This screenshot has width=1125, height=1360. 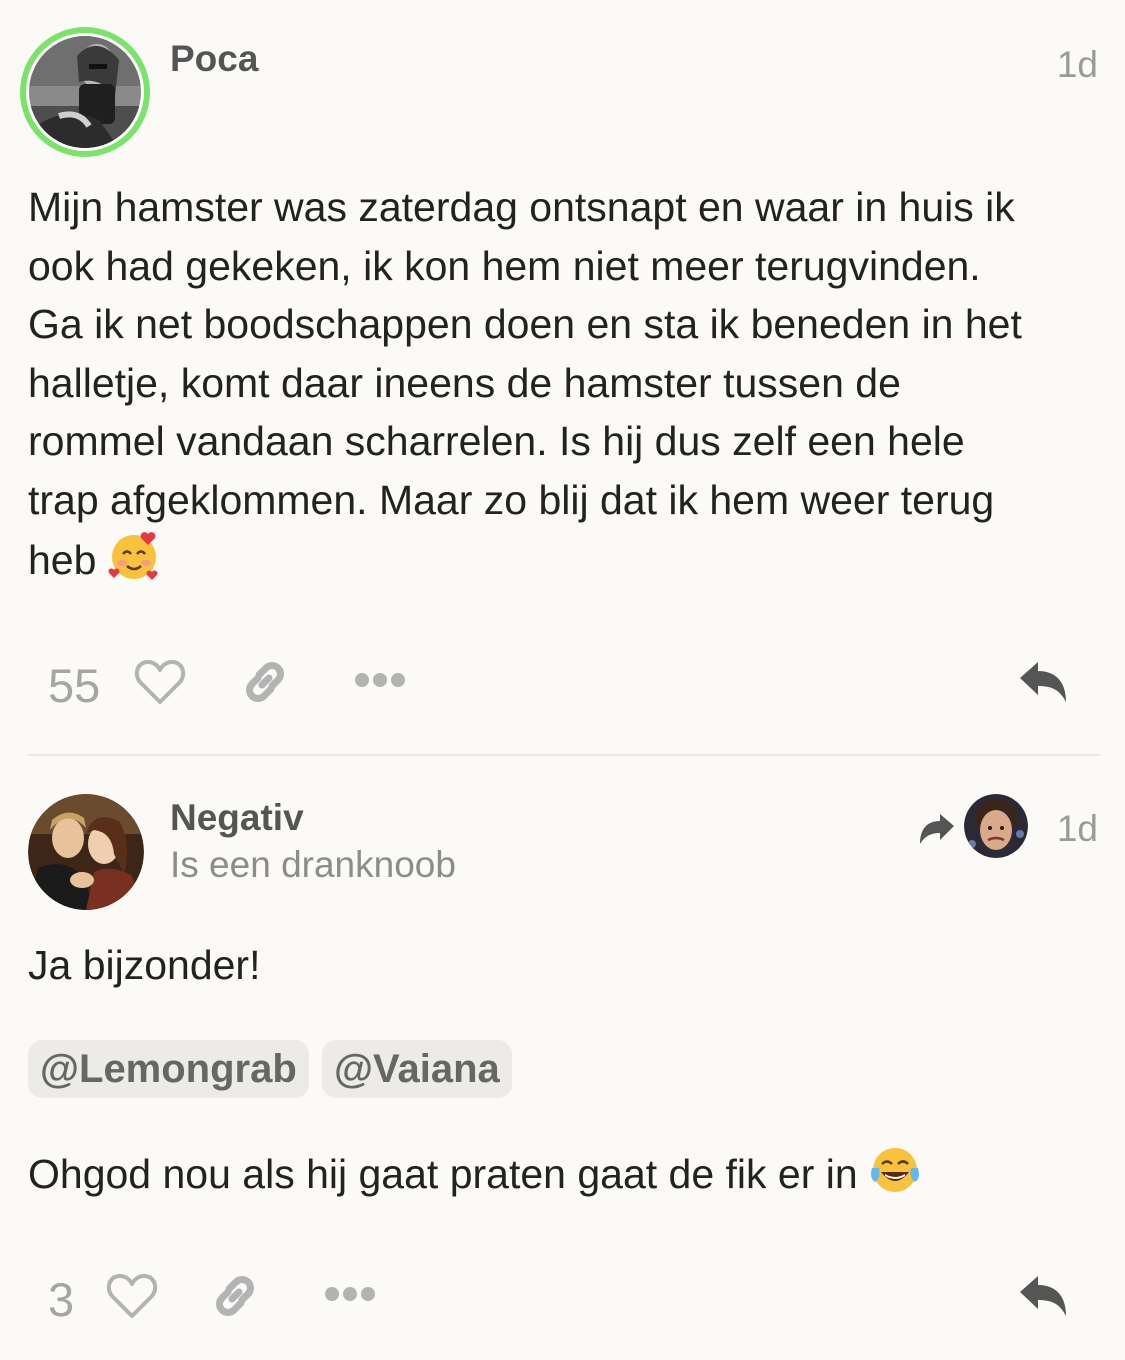 What do you see at coordinates (168, 1069) in the screenshot?
I see `mention-lemongrab: @Lemongrab` at bounding box center [168, 1069].